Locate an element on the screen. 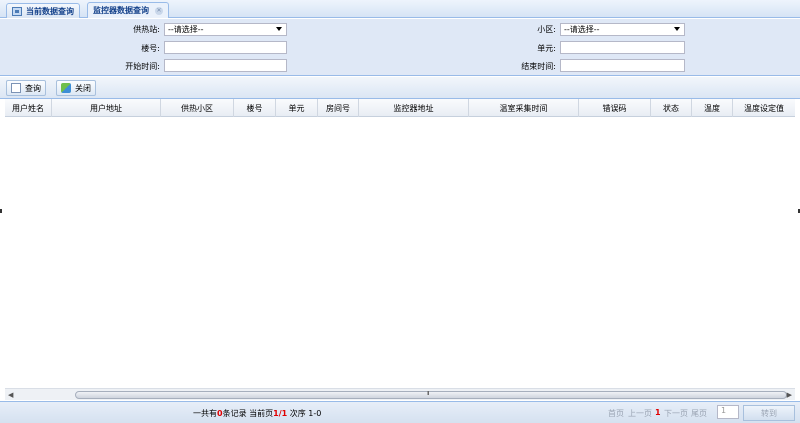 The image size is (800, 423). page-number: 1 is located at coordinates (658, 412).